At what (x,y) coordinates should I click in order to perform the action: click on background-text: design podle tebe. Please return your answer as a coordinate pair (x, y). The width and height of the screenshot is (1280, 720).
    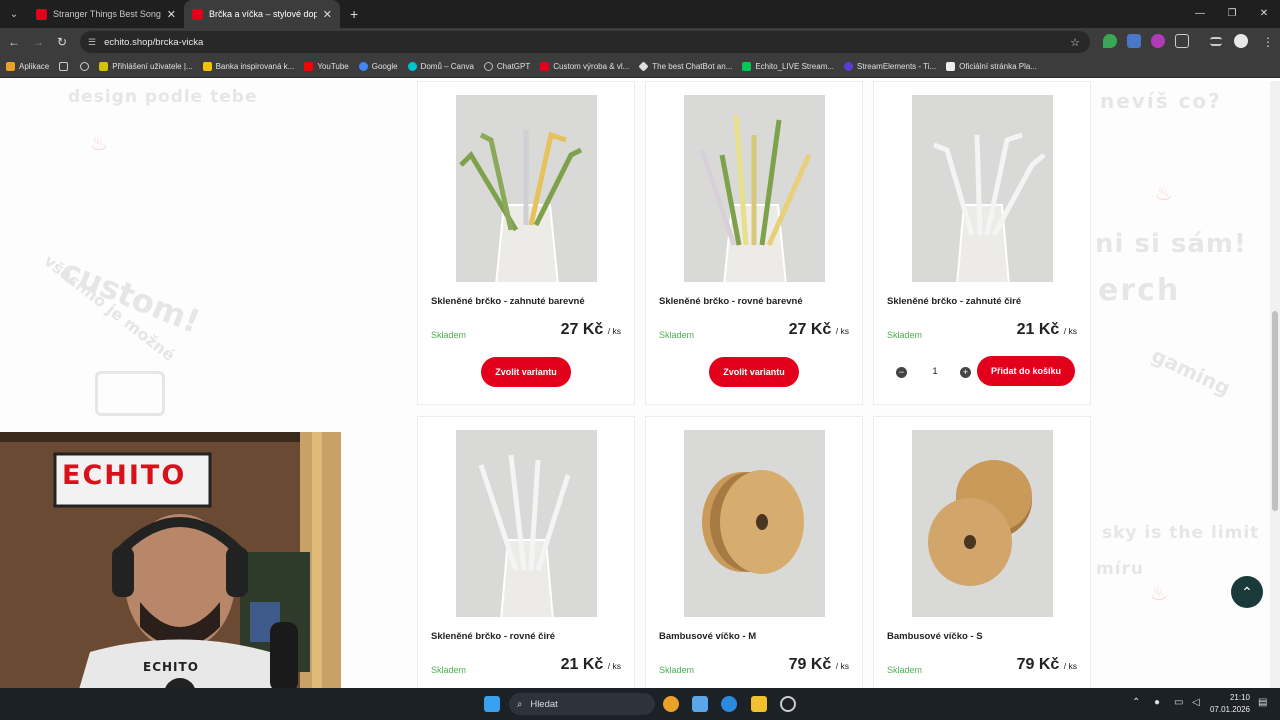
    Looking at the image, I should click on (163, 97).